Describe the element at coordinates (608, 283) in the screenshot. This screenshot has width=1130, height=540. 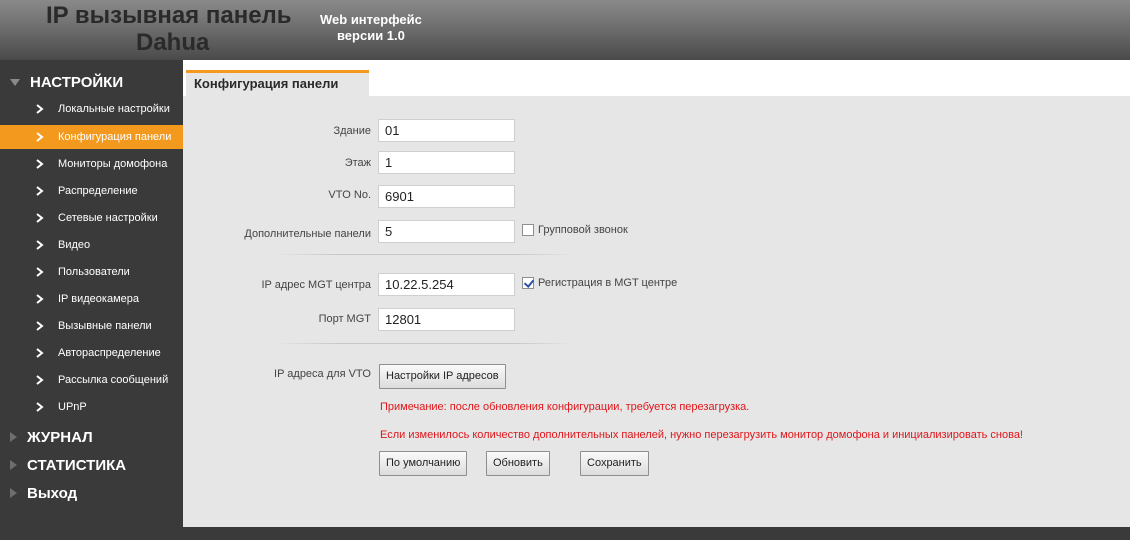
I see `mgt-register-label: Регистрация в MGT центре` at that location.